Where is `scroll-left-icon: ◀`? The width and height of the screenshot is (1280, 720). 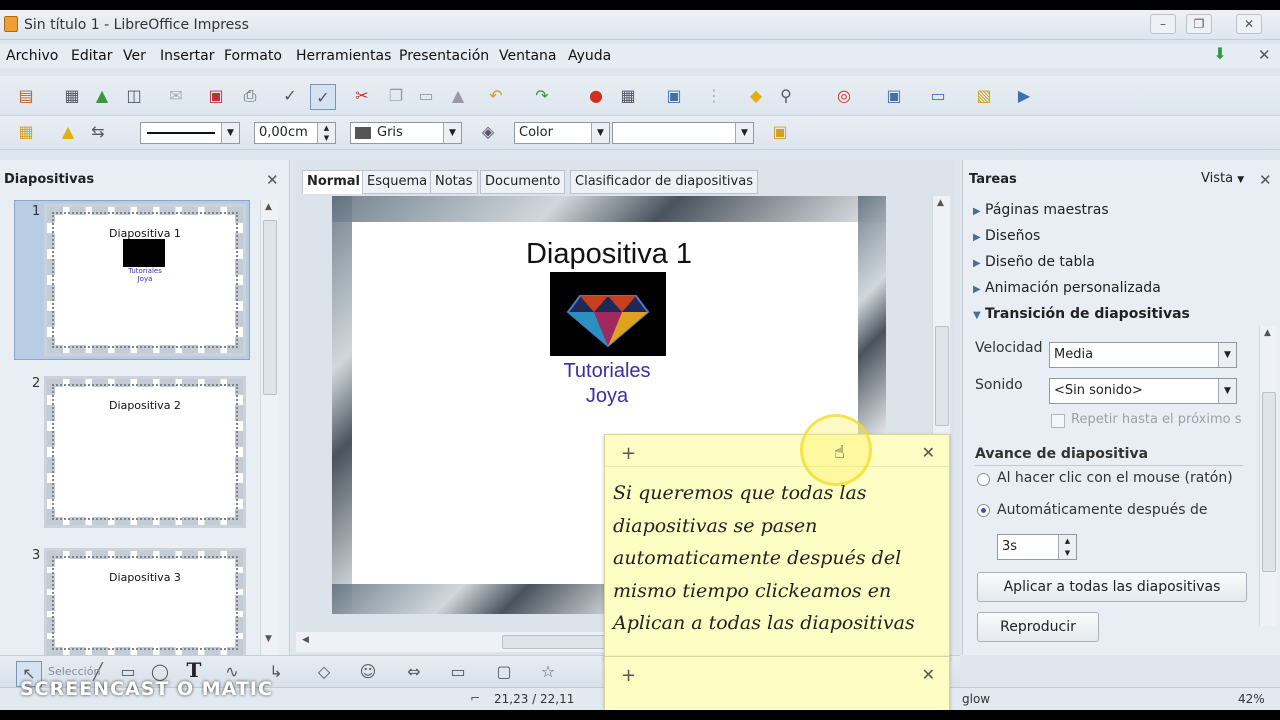 scroll-left-icon: ◀ is located at coordinates (305, 640).